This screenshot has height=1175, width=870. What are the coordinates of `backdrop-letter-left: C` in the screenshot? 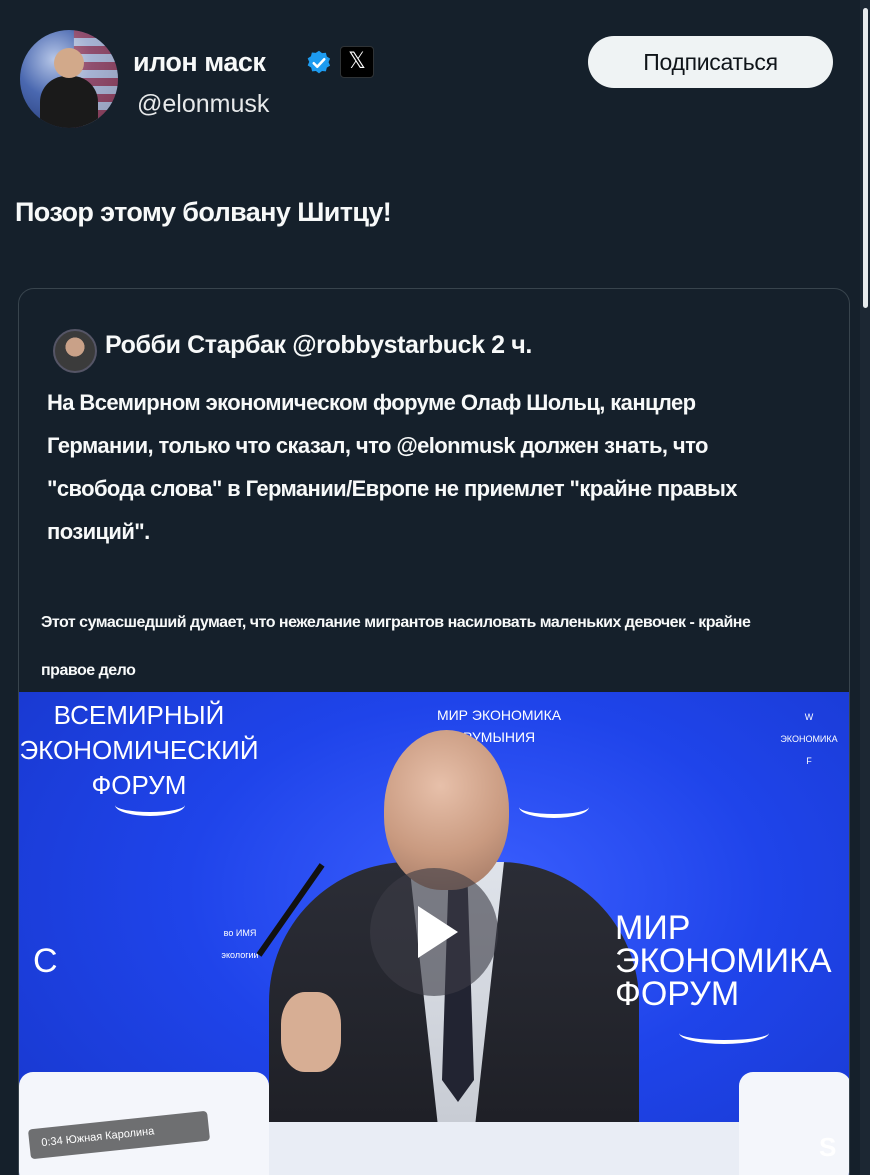 It's located at (45, 961).